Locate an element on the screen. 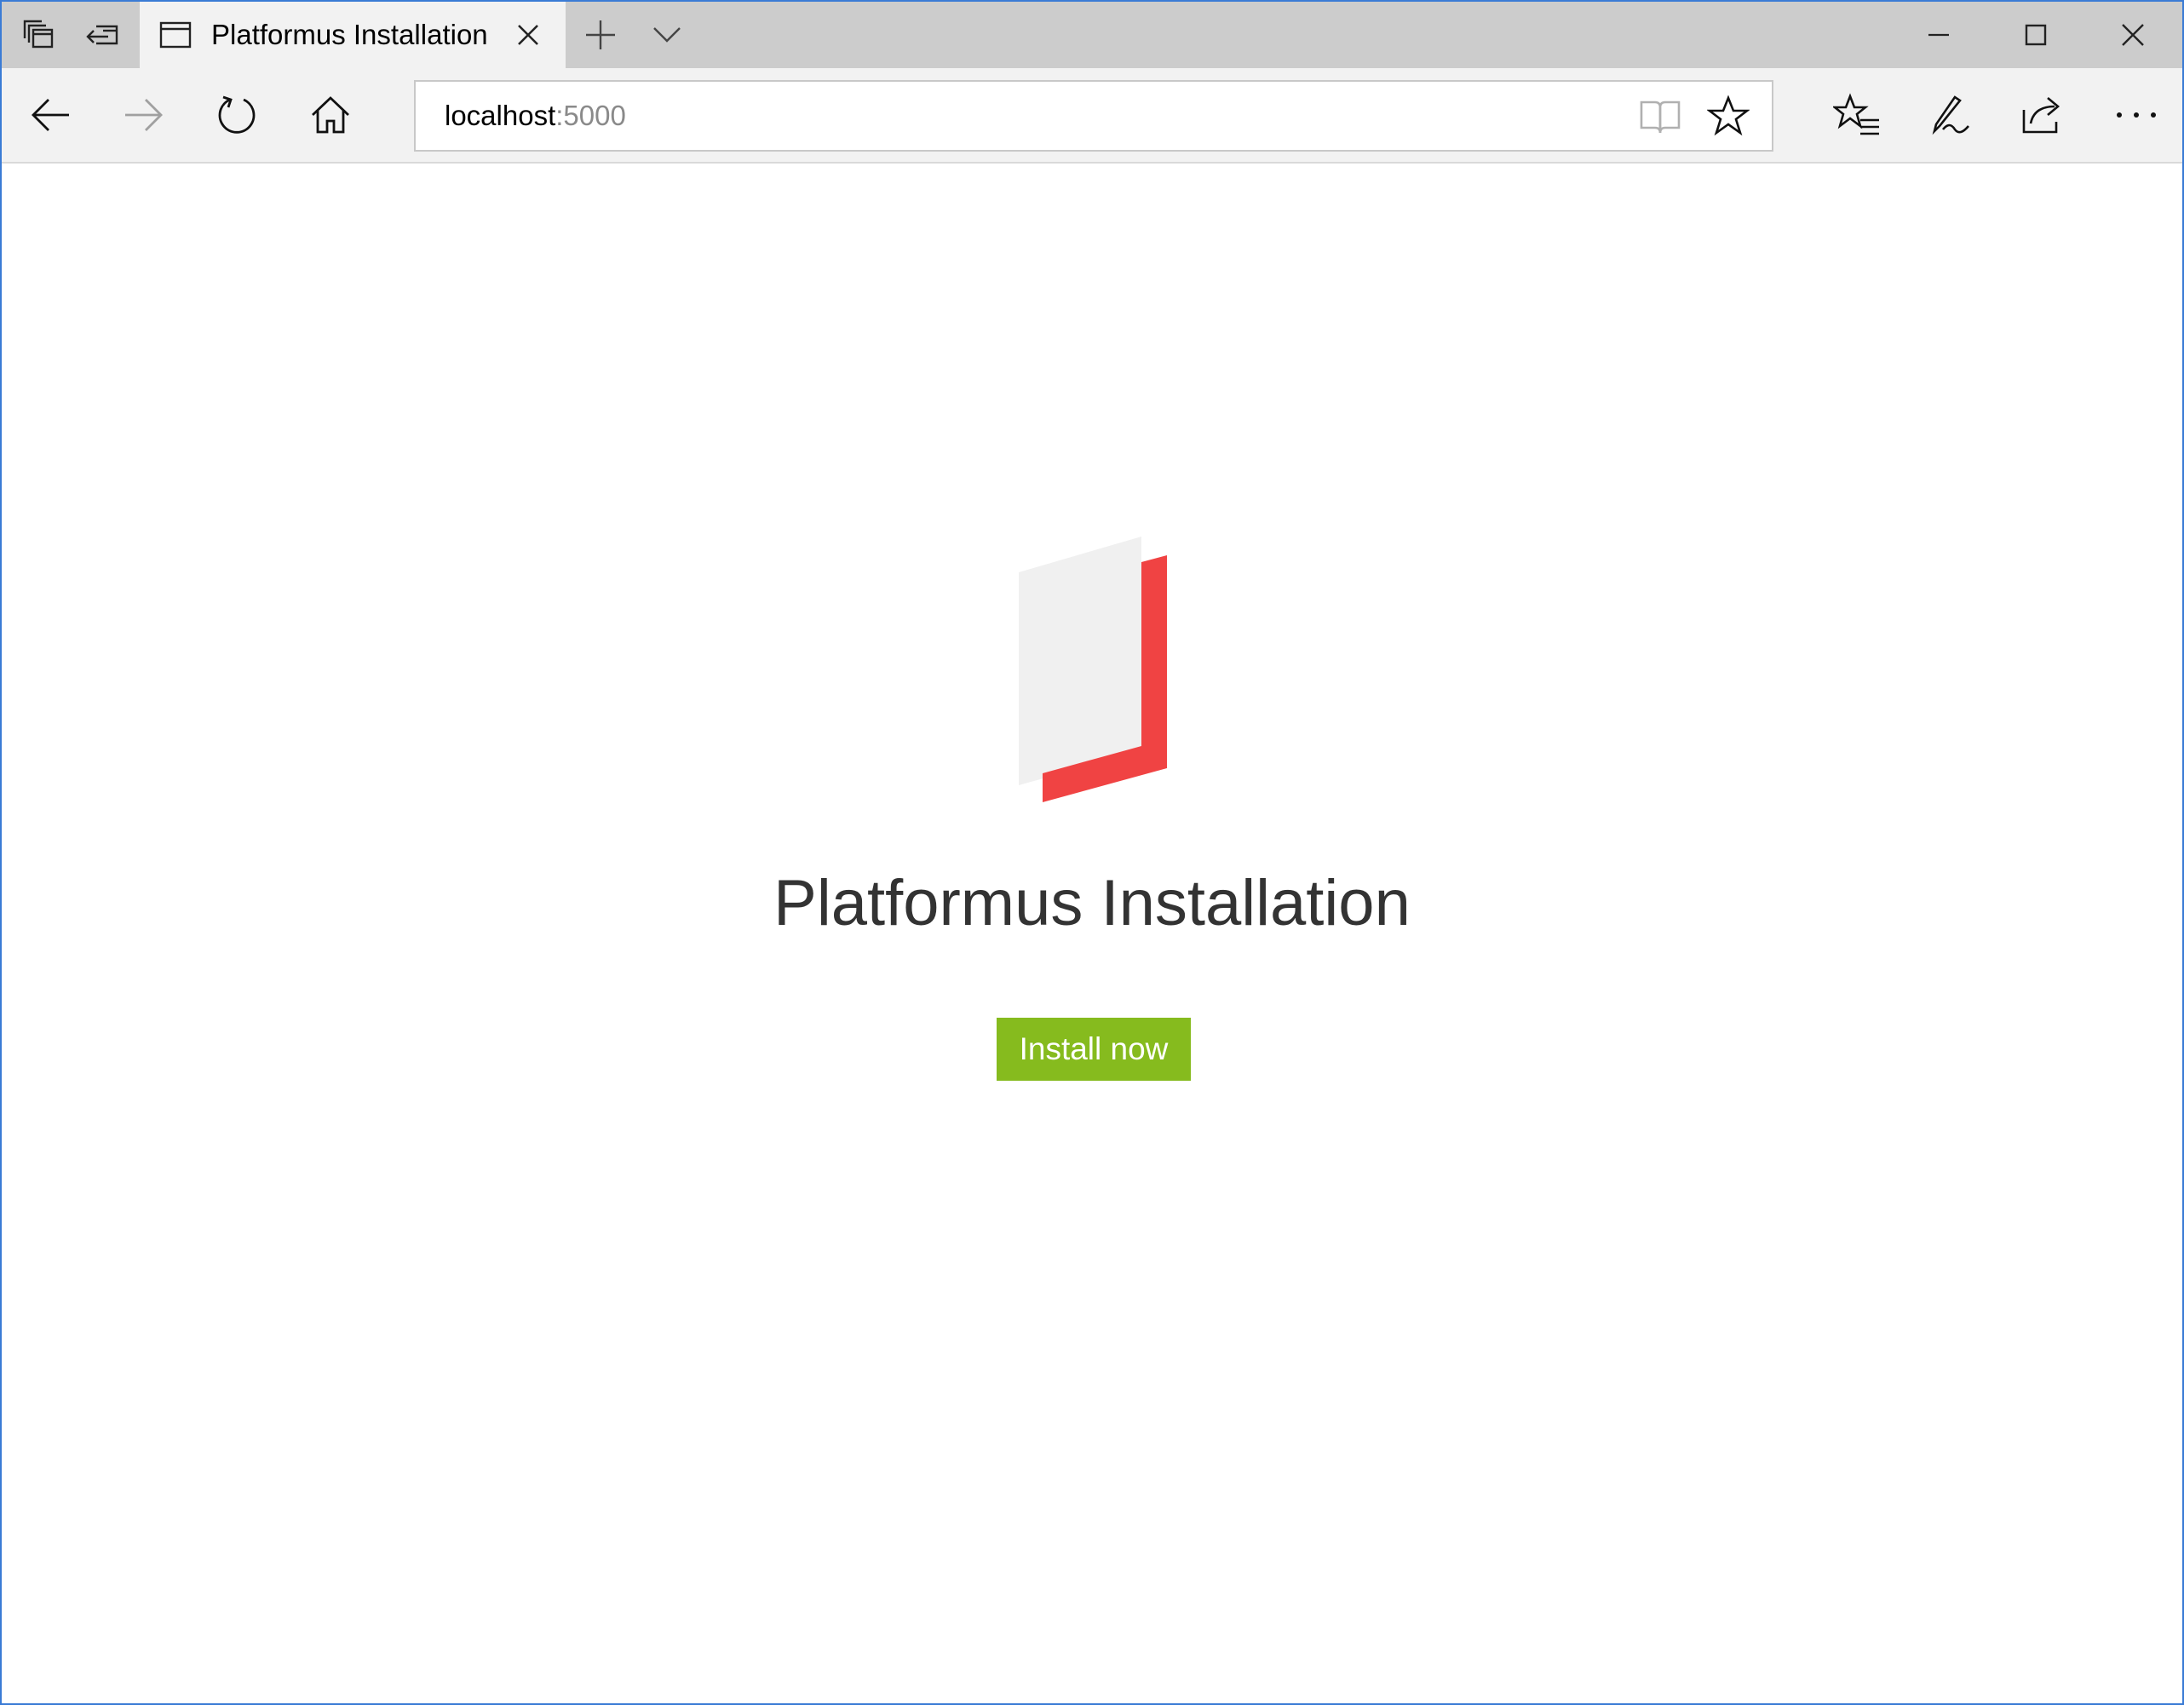 The width and height of the screenshot is (2184, 1705). more-button is located at coordinates (2136, 115).